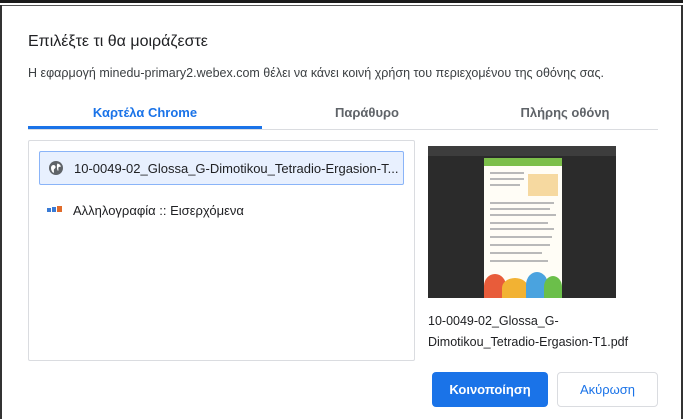  I want to click on list-item-label: Αλληλογραφία :: Εισερχόμενα, so click(158, 210).